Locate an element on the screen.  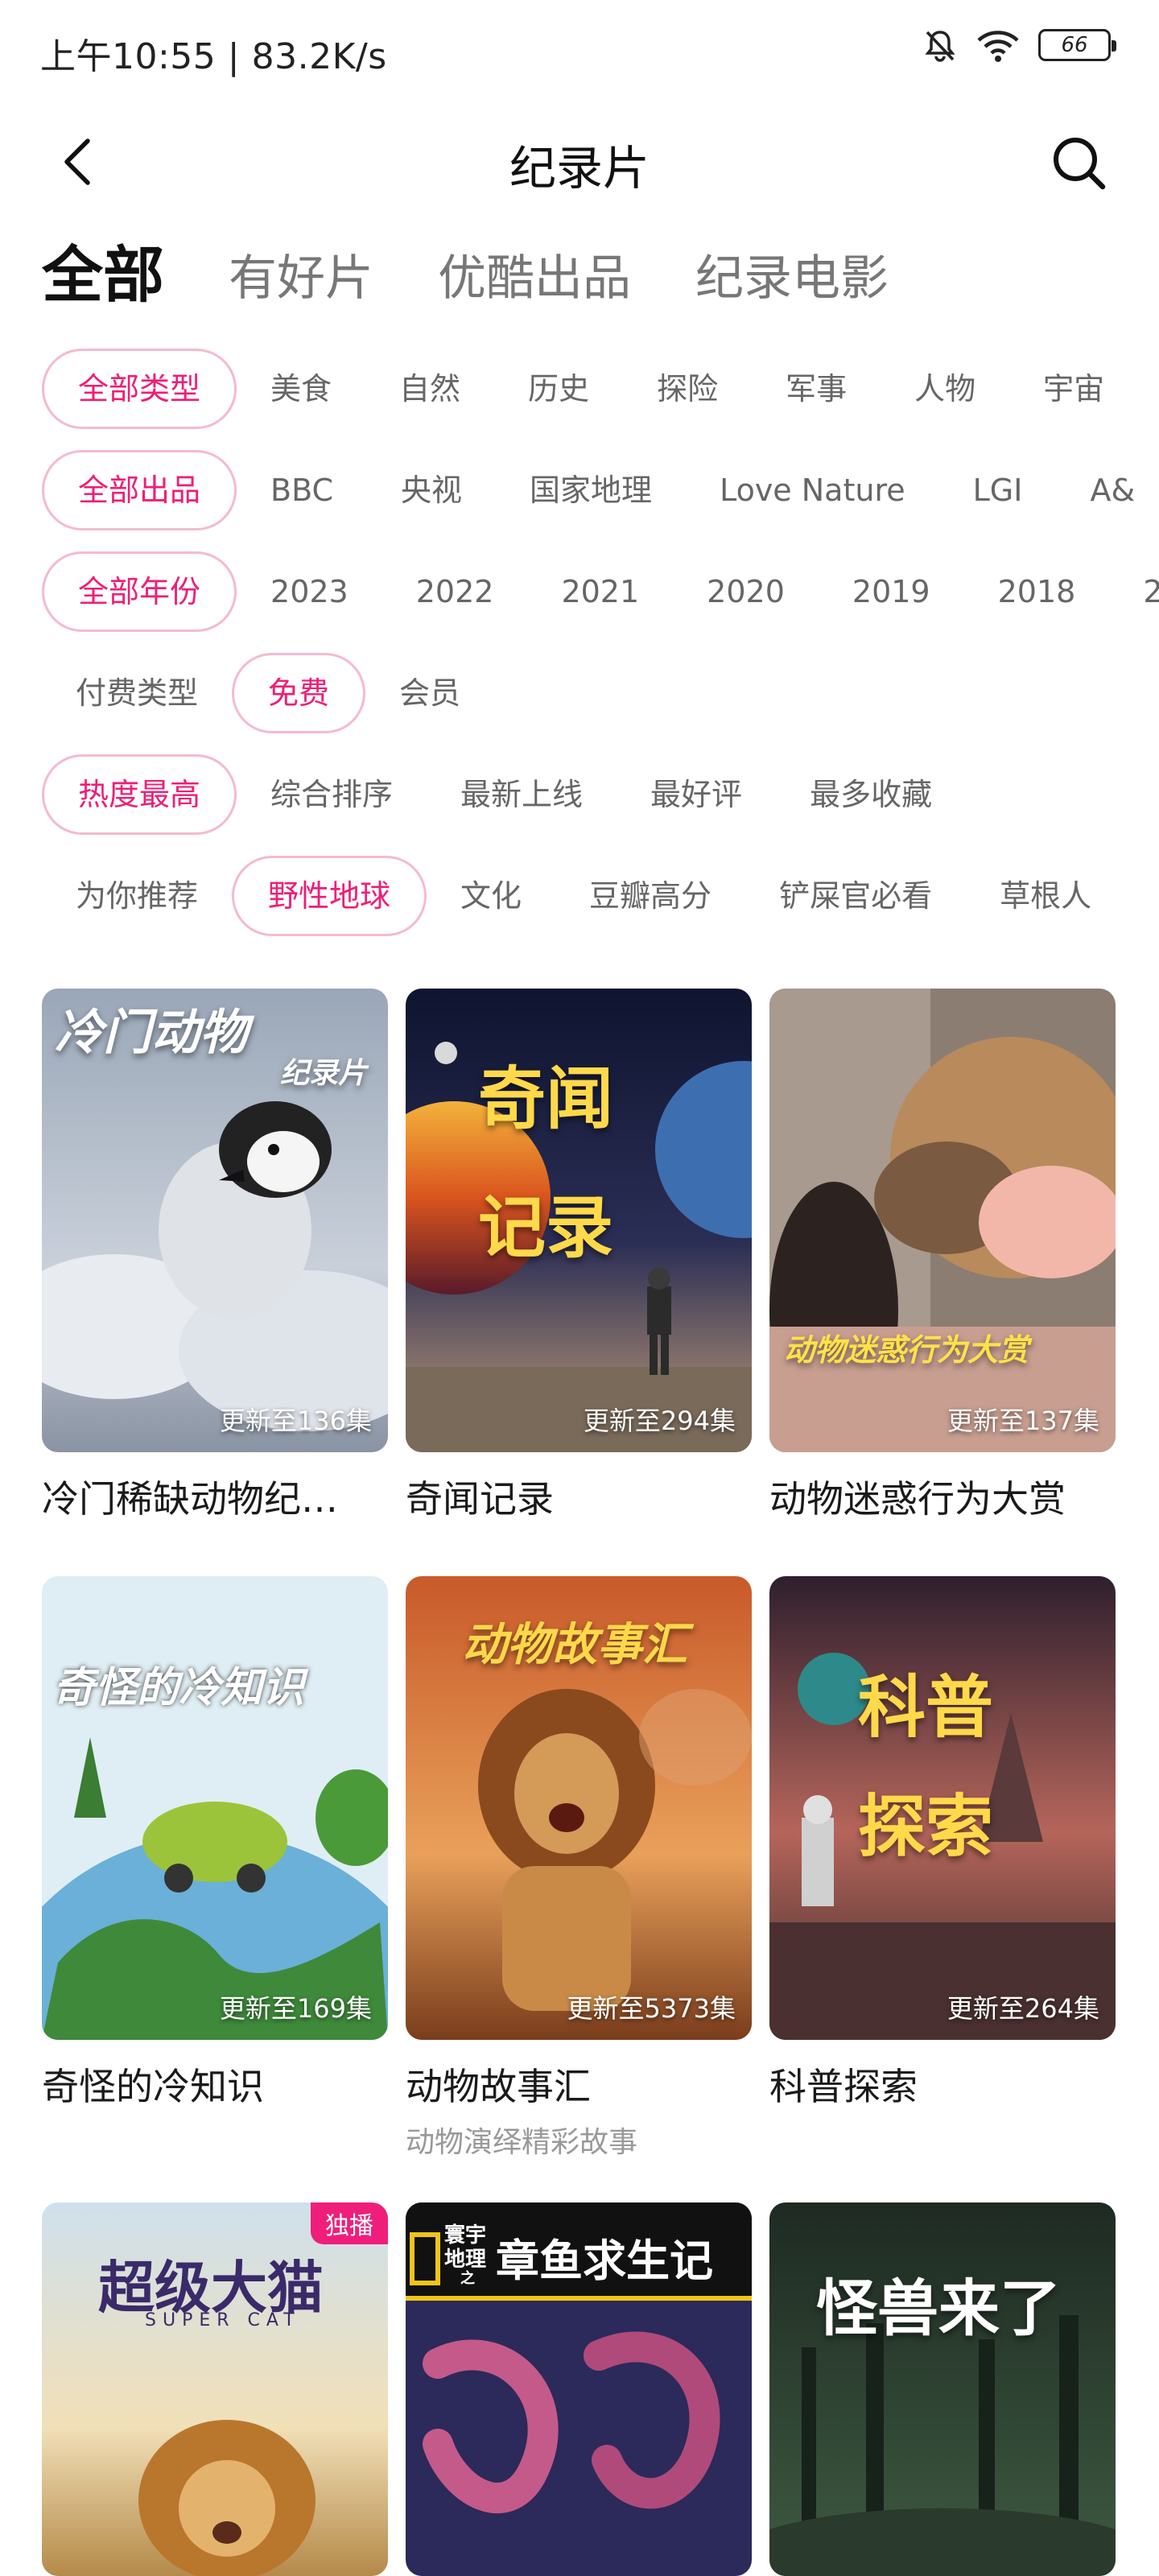
poster-image: 冷门动物 纪录片 更新至136集 is located at coordinates (215, 1220).